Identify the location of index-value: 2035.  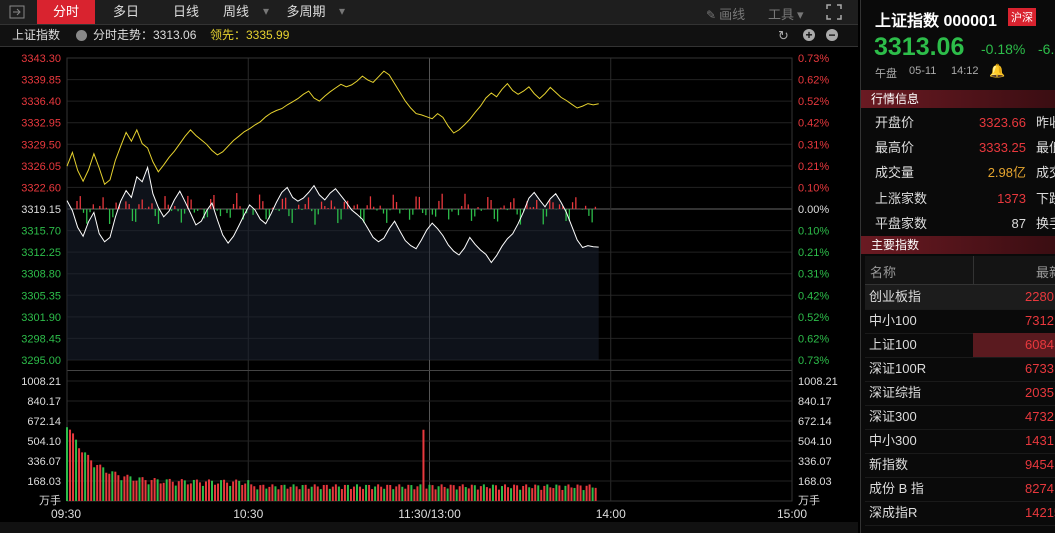
(1039, 392).